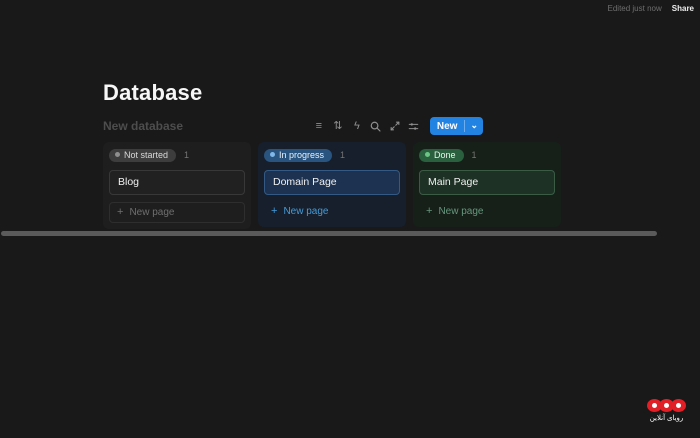 The height and width of the screenshot is (438, 700). What do you see at coordinates (302, 154) in the screenshot?
I see `group-label-text: In progress` at bounding box center [302, 154].